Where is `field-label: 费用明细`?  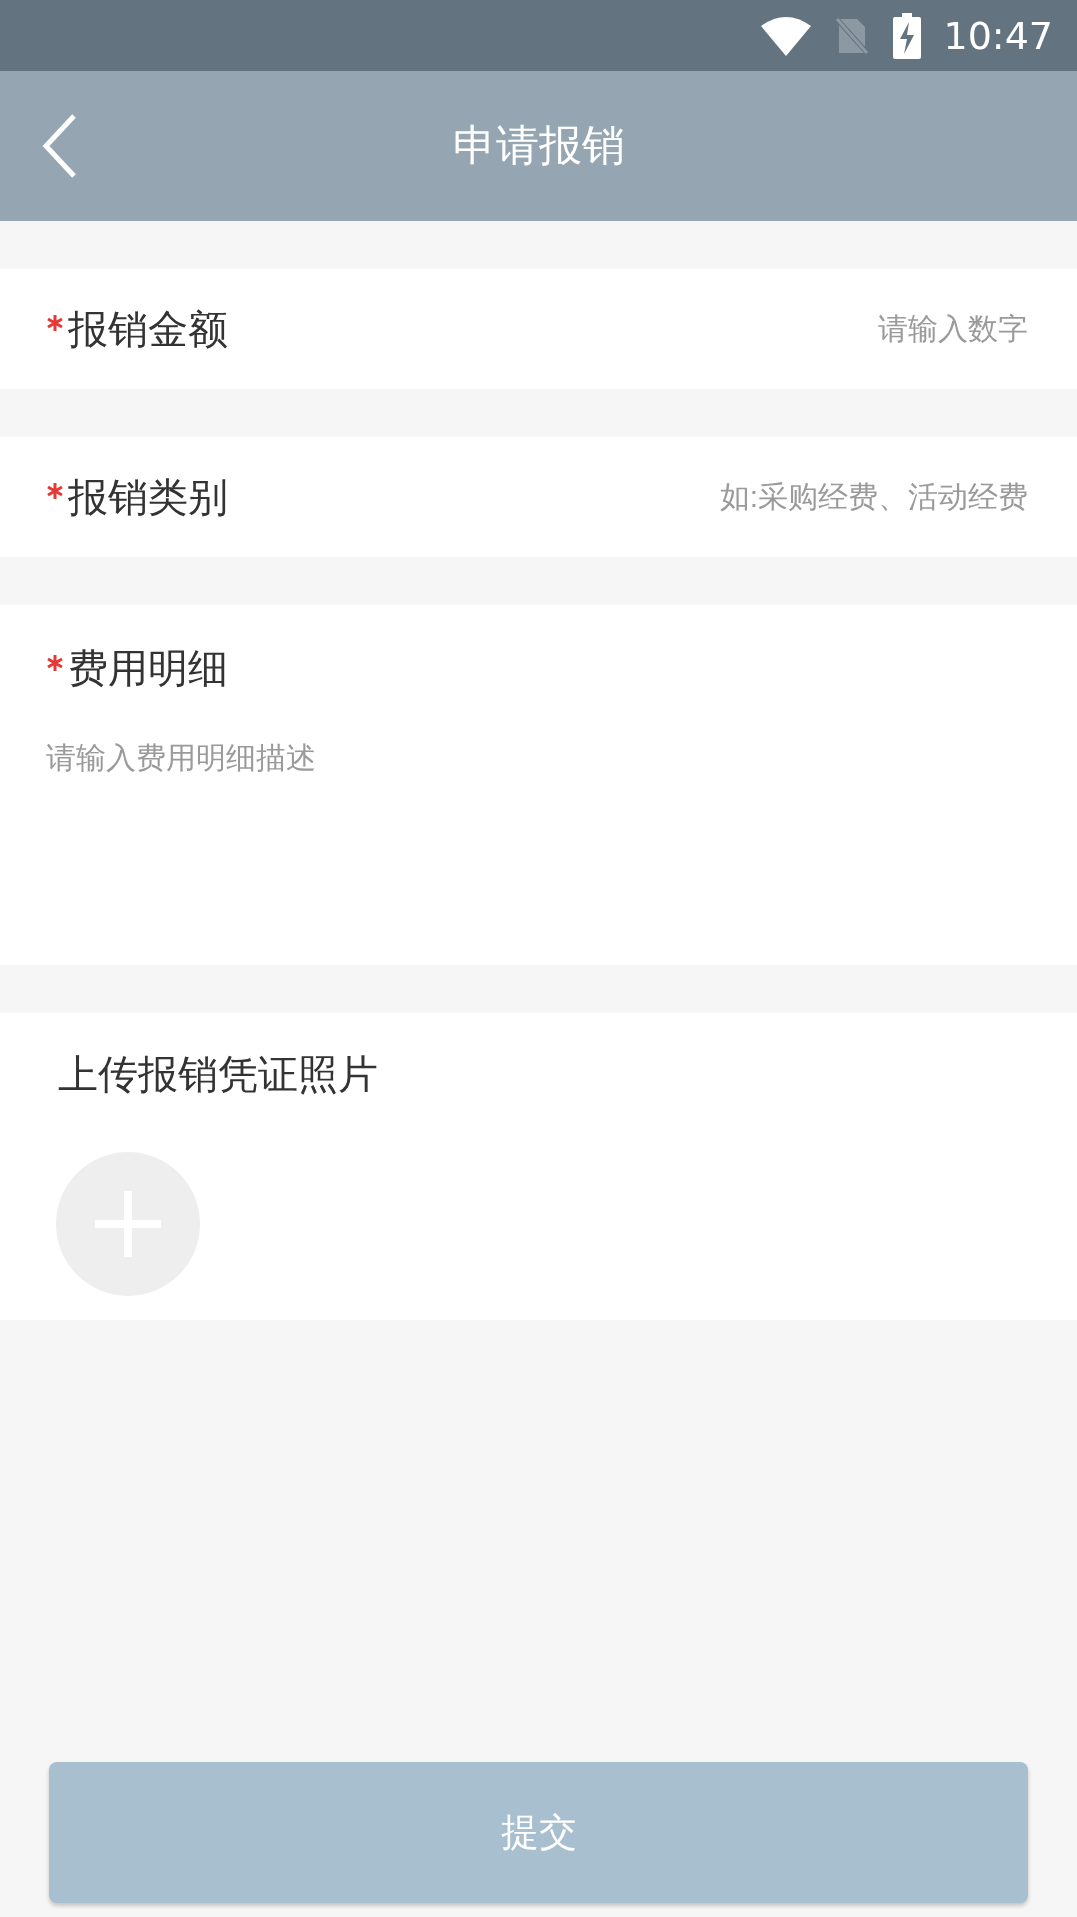
field-label: 费用明细 is located at coordinates (148, 668).